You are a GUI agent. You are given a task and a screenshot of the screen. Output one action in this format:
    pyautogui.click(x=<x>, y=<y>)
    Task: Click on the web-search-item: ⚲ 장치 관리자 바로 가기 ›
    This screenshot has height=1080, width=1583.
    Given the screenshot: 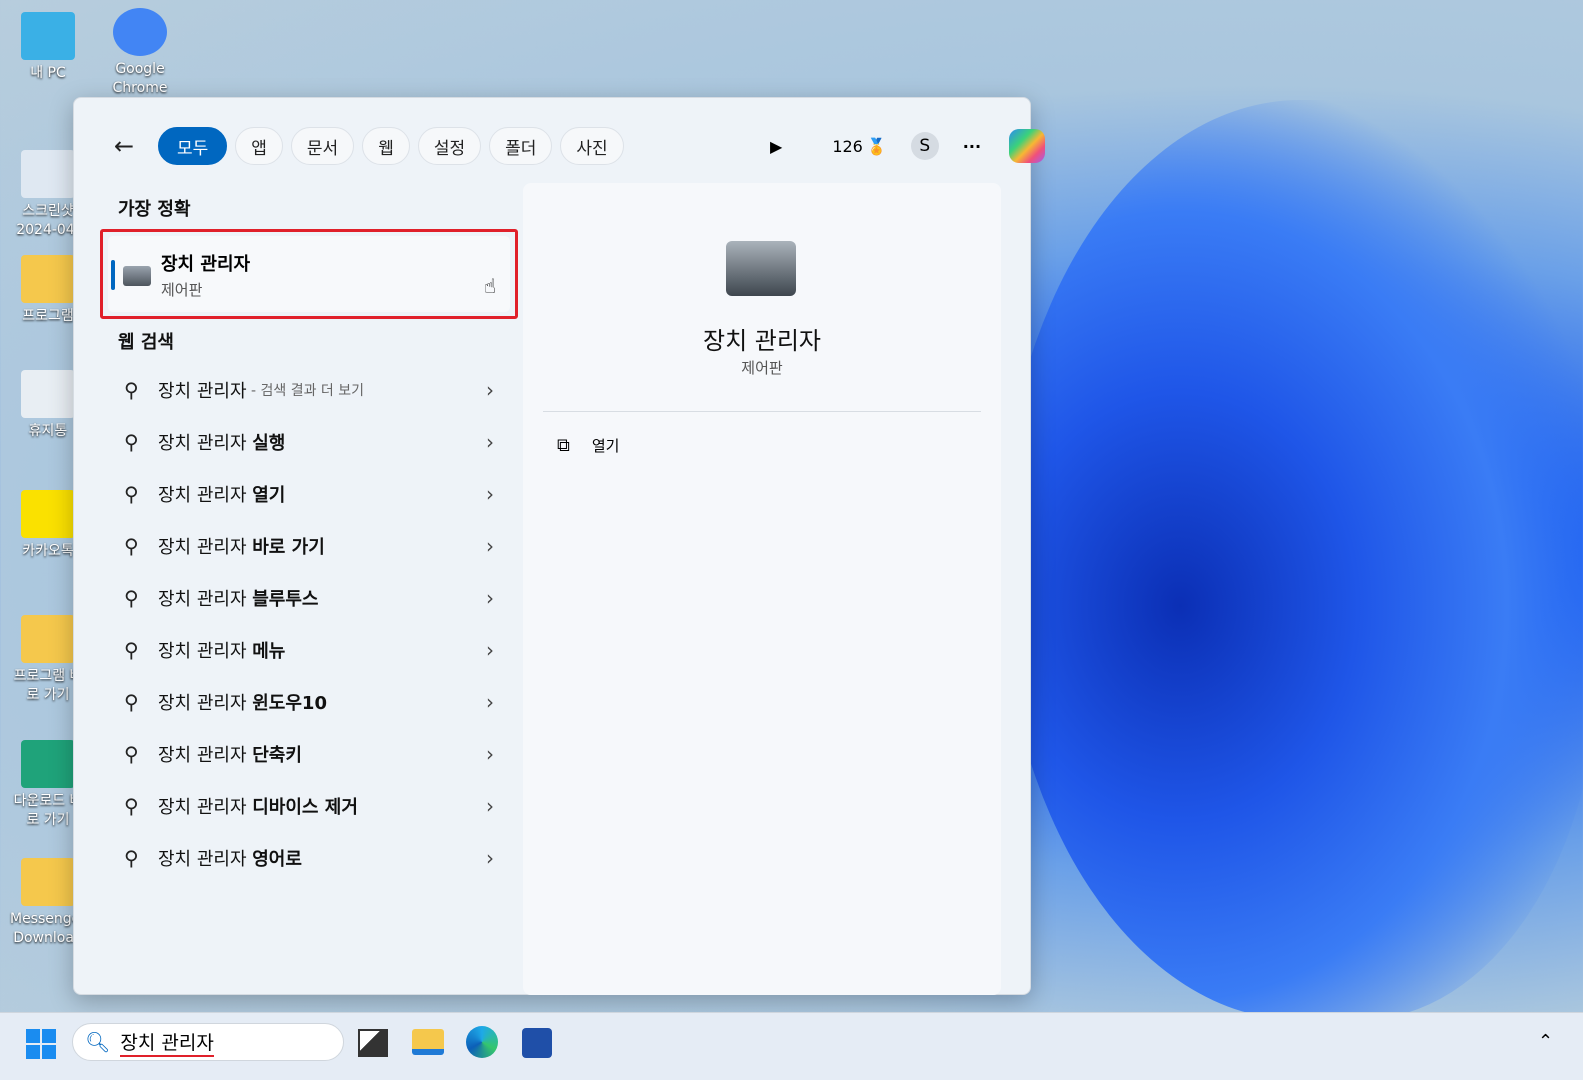 What is the action you would take?
    pyautogui.click(x=309, y=546)
    